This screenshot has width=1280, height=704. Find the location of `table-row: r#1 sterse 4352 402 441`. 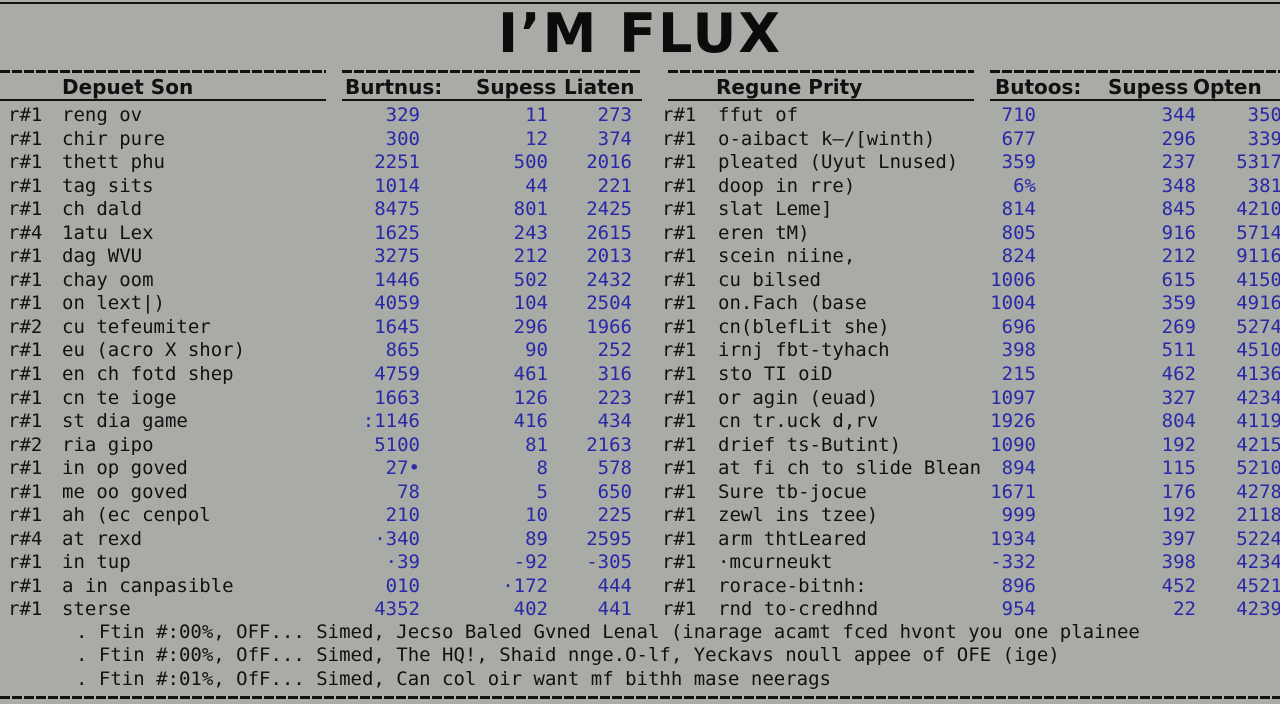

table-row: r#1 sterse 4352 402 441 is located at coordinates (320, 610).